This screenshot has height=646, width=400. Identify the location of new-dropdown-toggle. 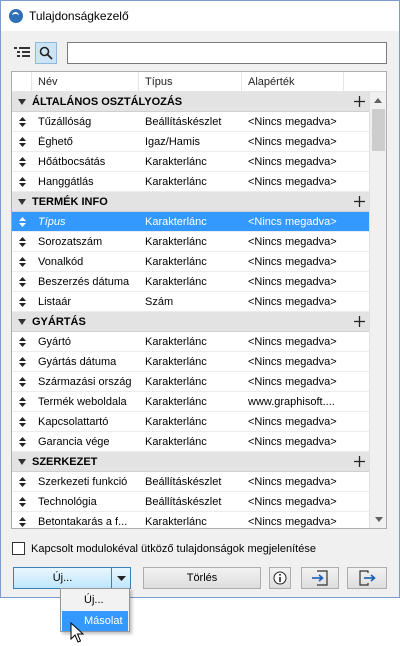
(121, 578).